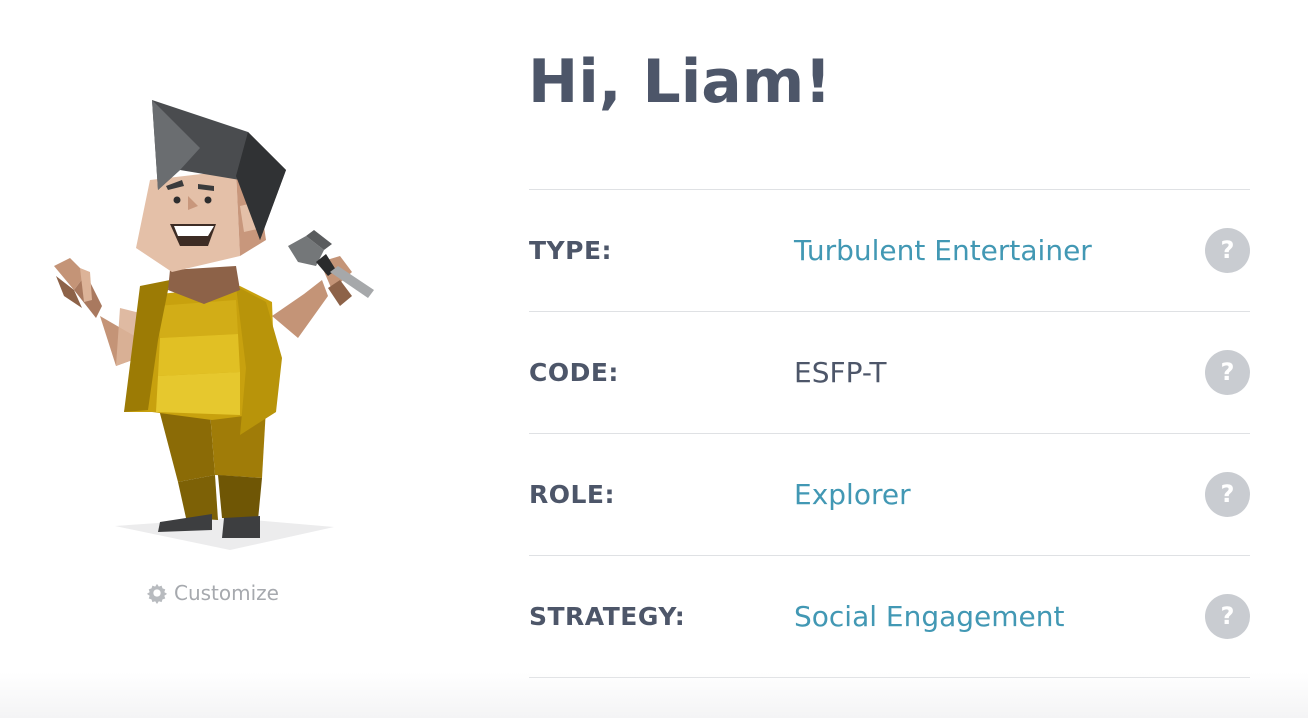 This screenshot has width=1308, height=718. I want to click on profile-row-type: TYPE: Turbulent Entertainer ?, so click(889, 251).